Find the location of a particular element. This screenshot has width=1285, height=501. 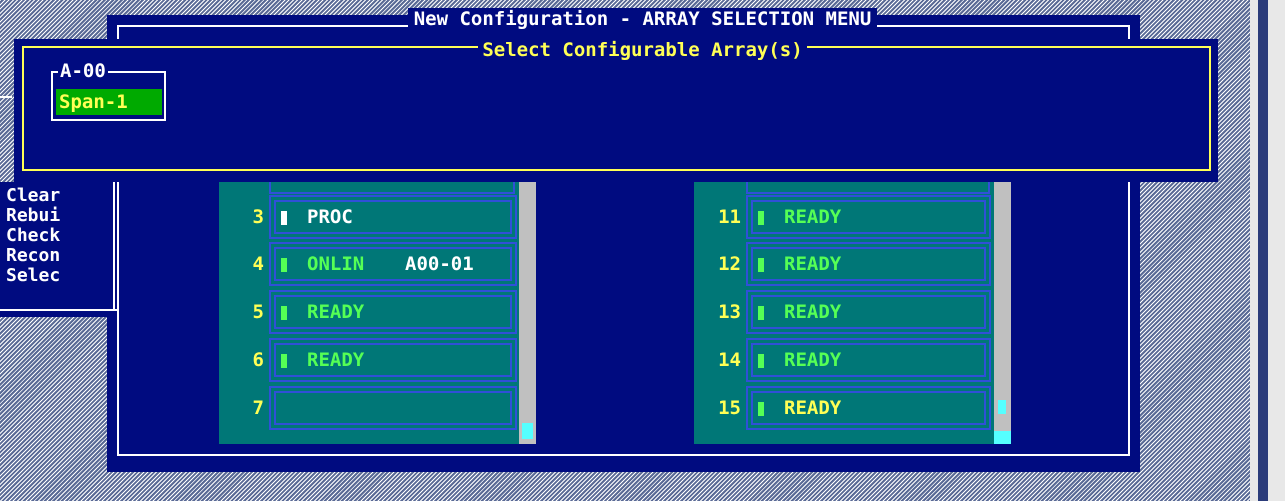

drive-array-assignment: A00-01 is located at coordinates (439, 264).